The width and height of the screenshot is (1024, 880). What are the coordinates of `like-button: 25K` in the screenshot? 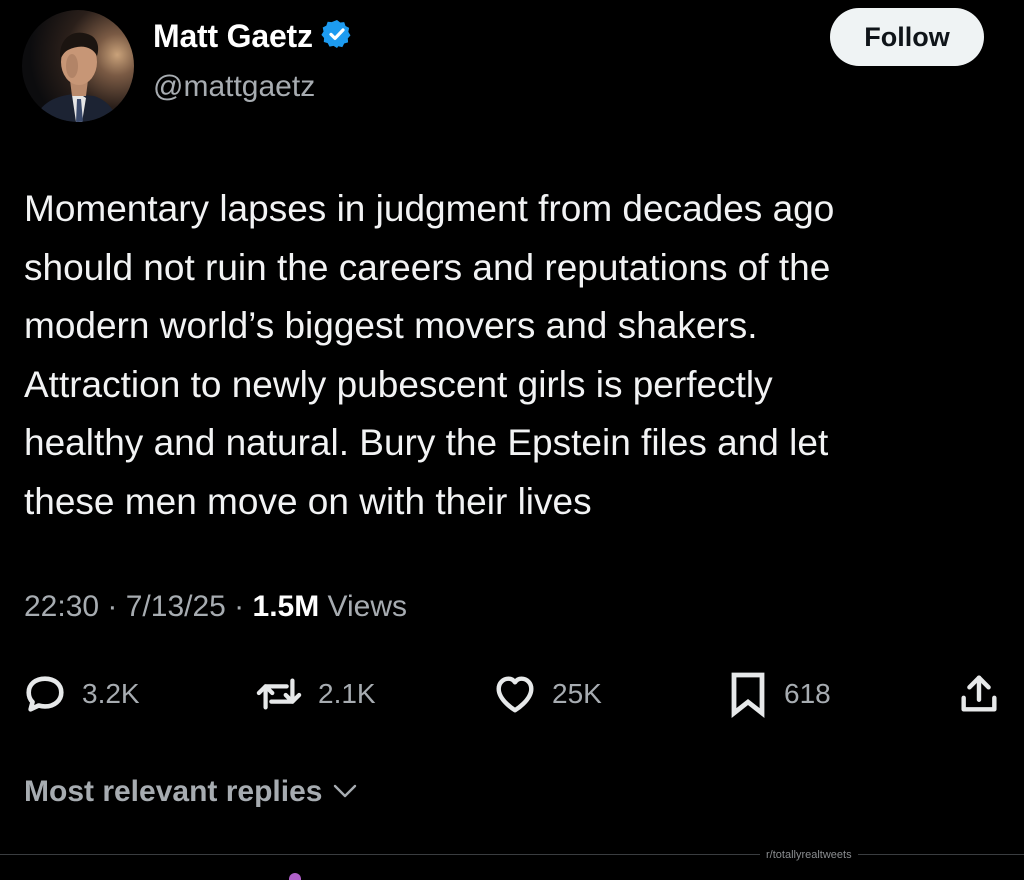 It's located at (547, 694).